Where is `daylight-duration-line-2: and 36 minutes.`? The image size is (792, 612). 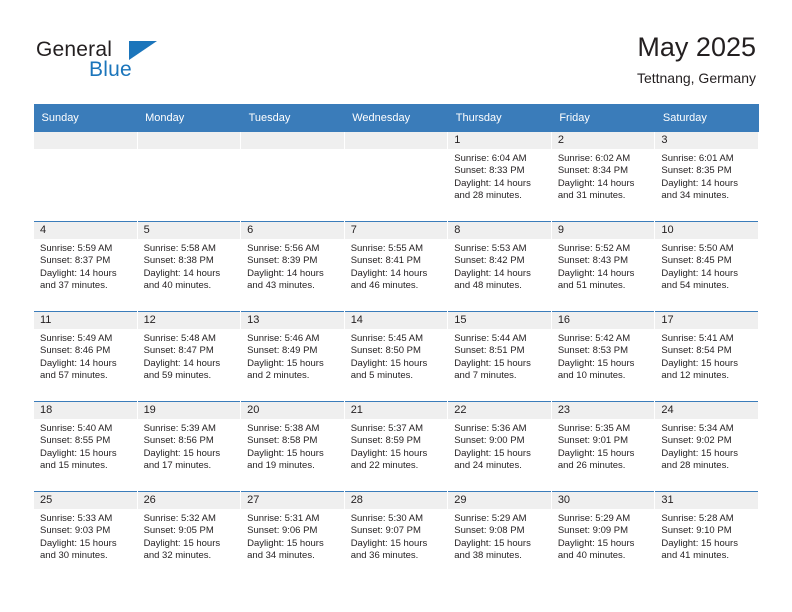 daylight-duration-line-2: and 36 minutes. is located at coordinates (384, 556).